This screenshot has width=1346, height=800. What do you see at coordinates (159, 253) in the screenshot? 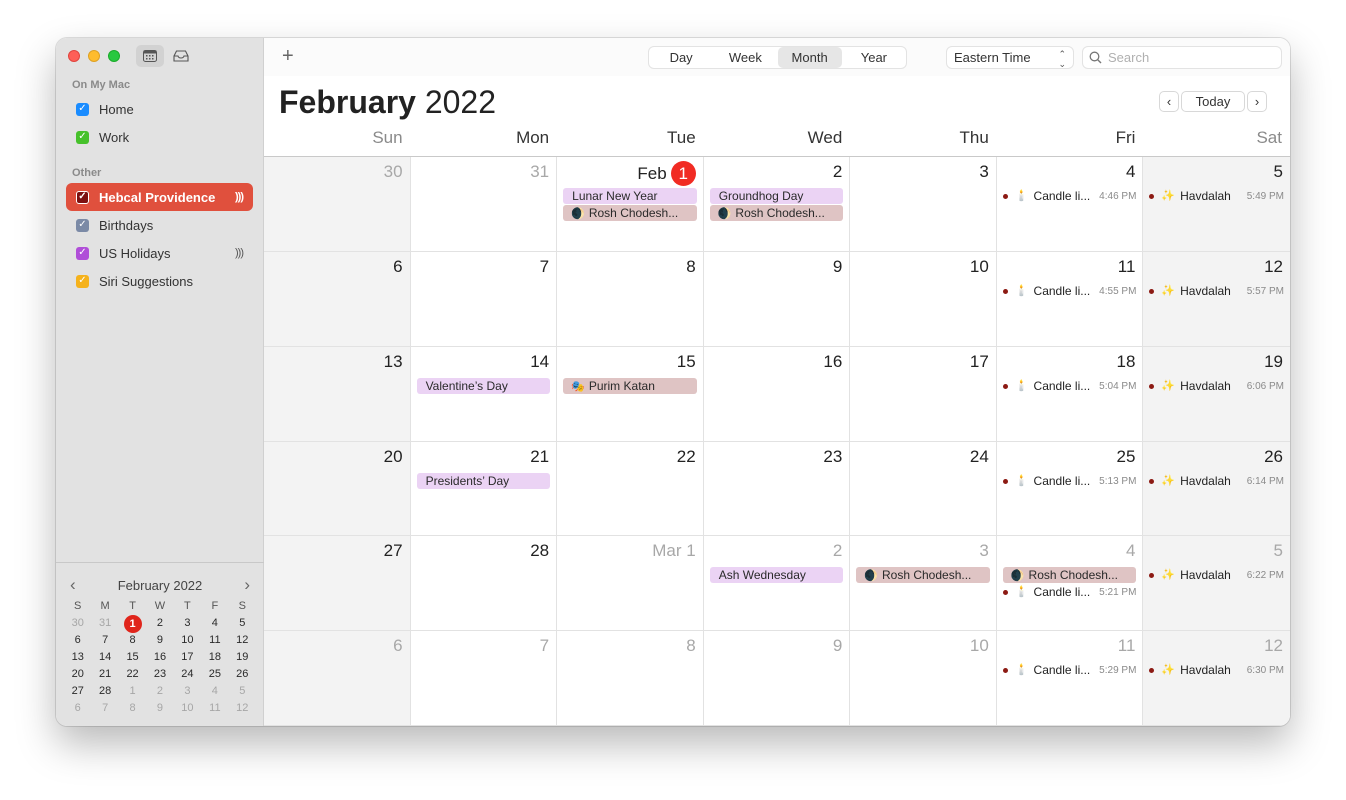
I see `calendar-item-us-holidays: ✓ US Holidays )))` at bounding box center [159, 253].